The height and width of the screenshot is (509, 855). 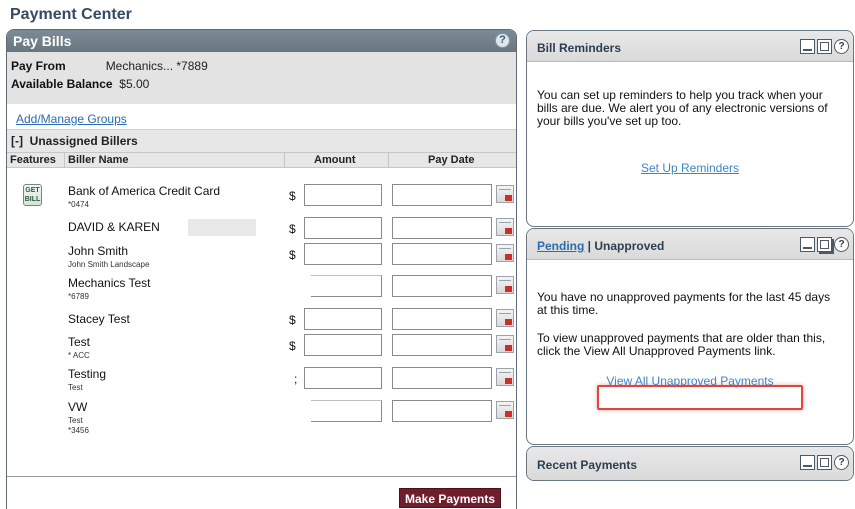 I want to click on recent-payments-header: Recent Payments ?, so click(x=690, y=463).